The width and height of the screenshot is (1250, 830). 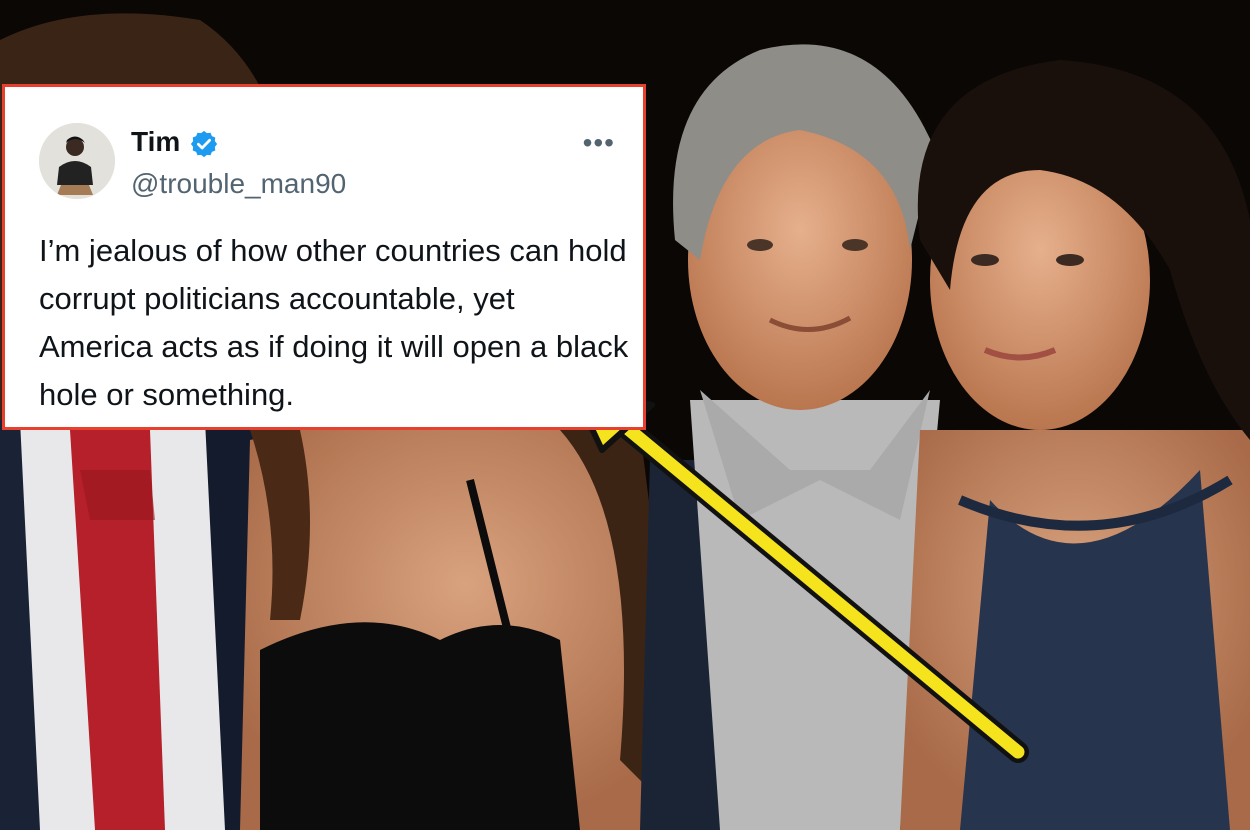 I want to click on author-handle: @trouble_man90, so click(x=238, y=184).